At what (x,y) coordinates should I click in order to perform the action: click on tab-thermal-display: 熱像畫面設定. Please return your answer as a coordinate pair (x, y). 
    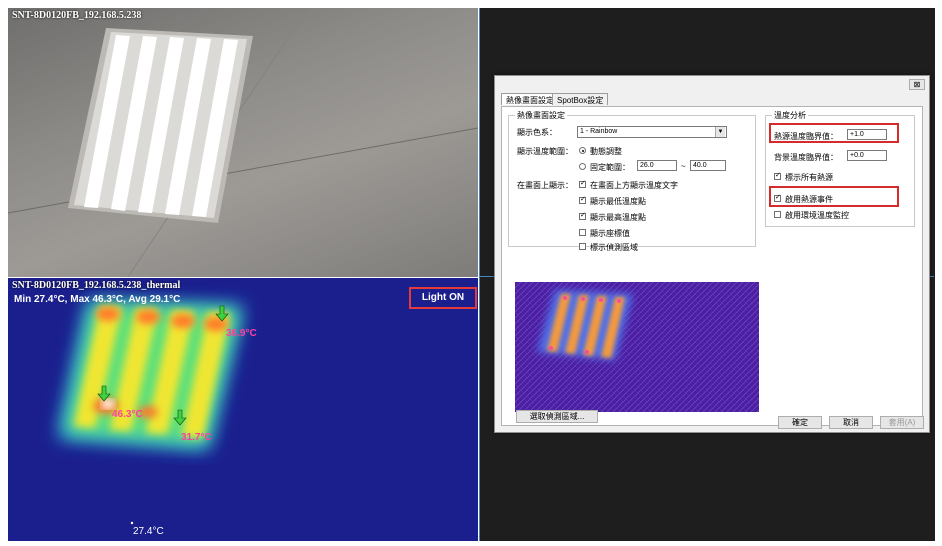
    Looking at the image, I should click on (530, 99).